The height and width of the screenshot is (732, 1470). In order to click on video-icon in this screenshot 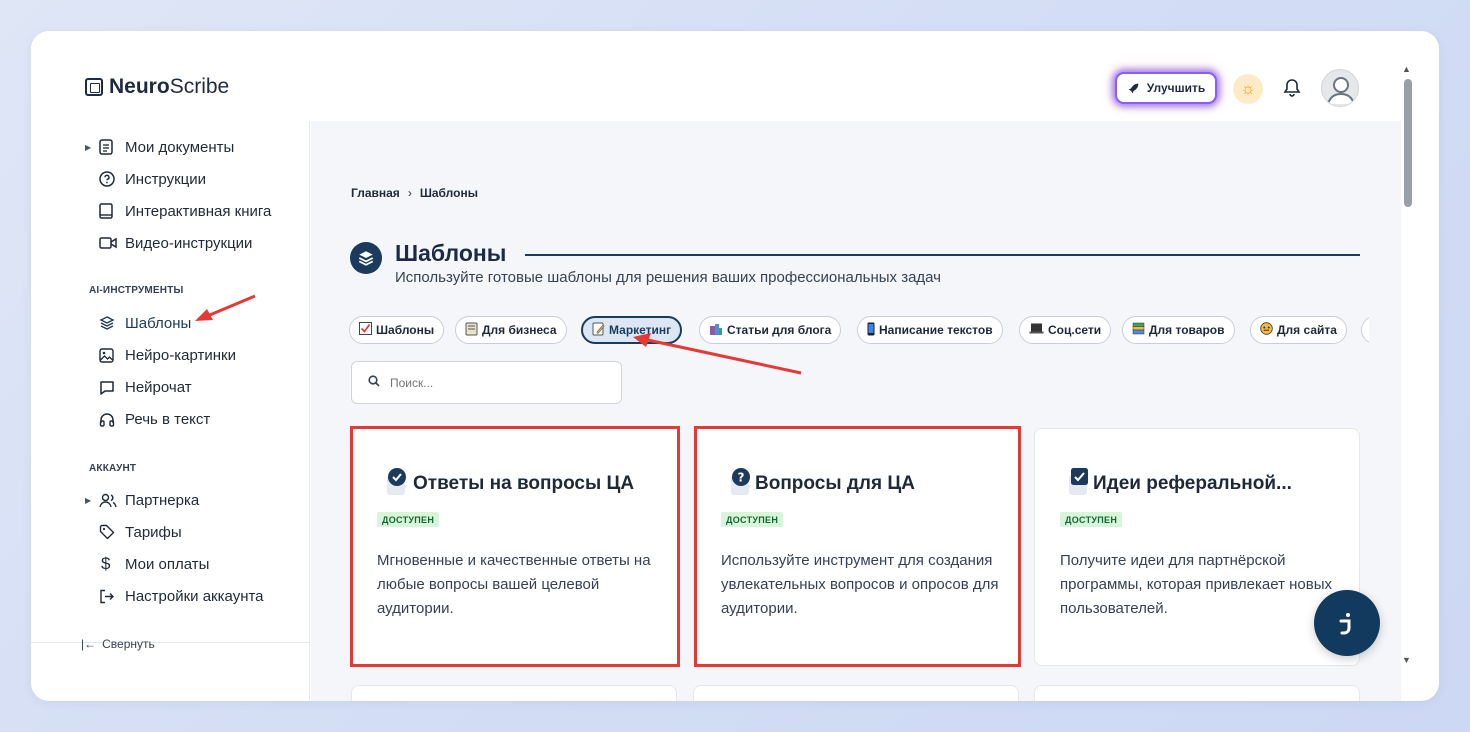, I will do `click(111, 243)`.